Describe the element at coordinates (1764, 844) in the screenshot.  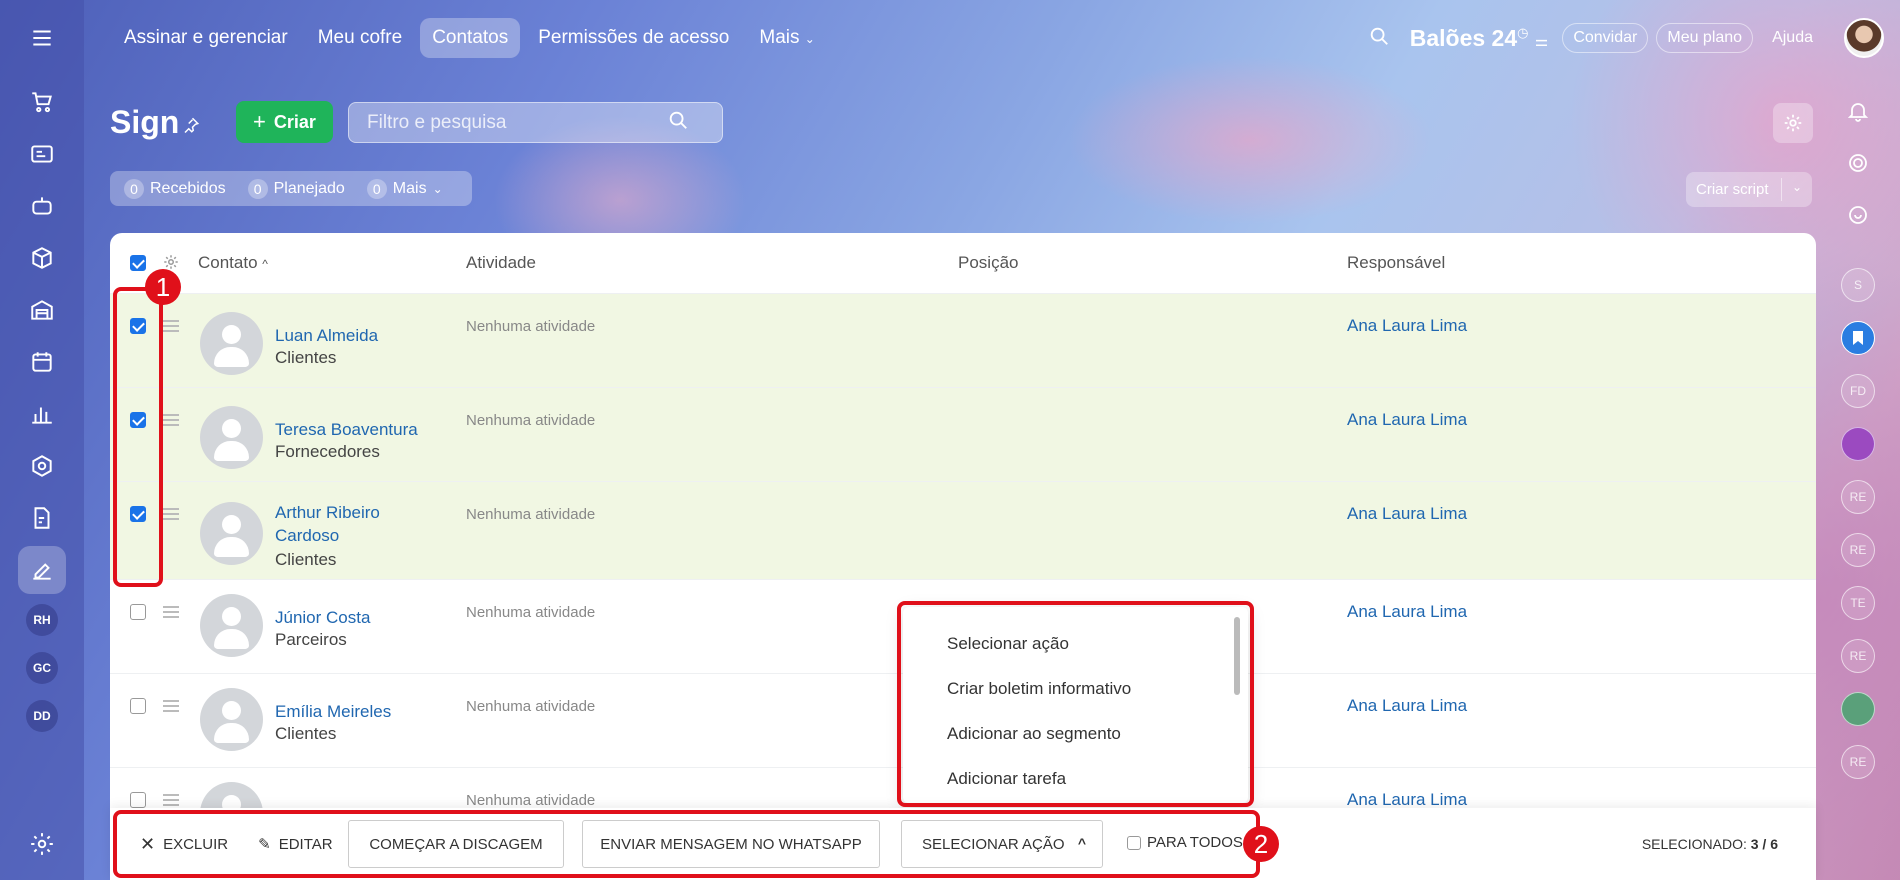
I see `selected-count-value: 3 / 6` at that location.